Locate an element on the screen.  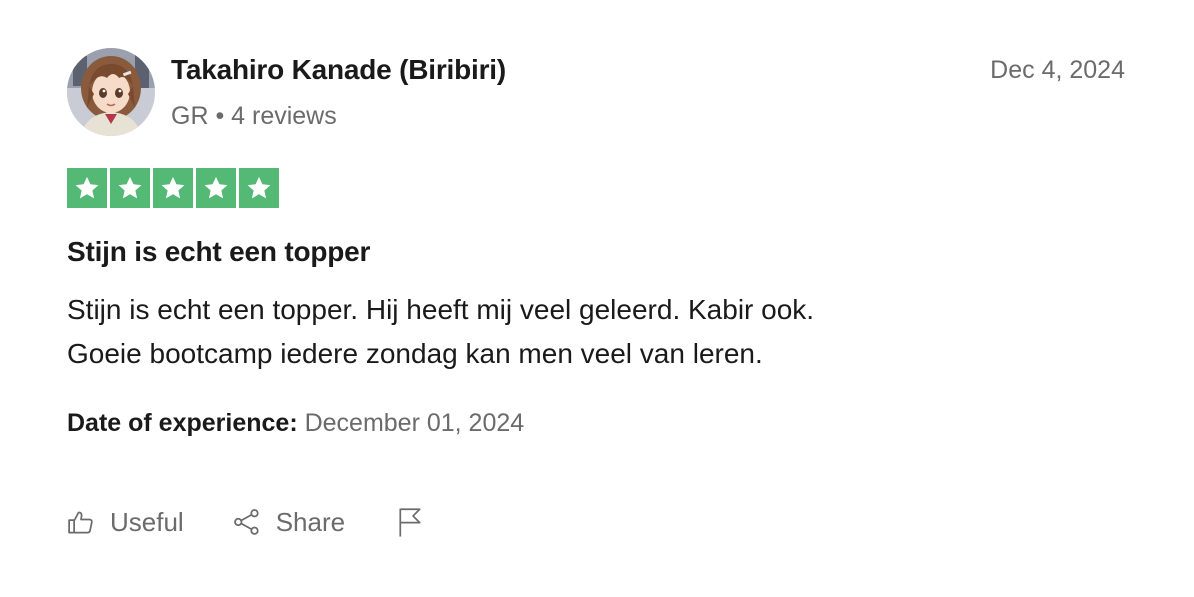
thumbs-up-icon is located at coordinates (81, 522).